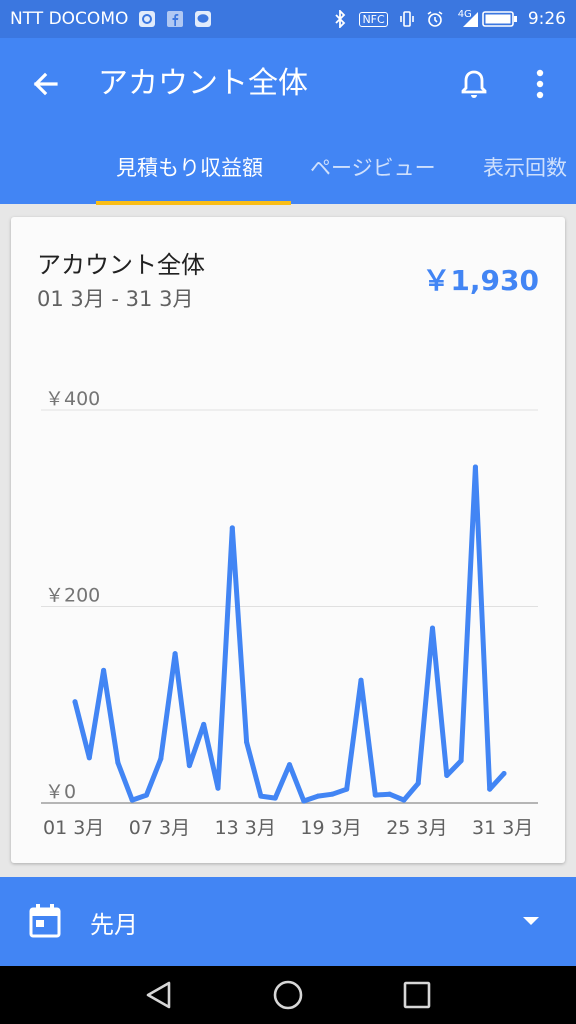  What do you see at coordinates (531, 921) in the screenshot?
I see `dropdown-arrow-icon` at bounding box center [531, 921].